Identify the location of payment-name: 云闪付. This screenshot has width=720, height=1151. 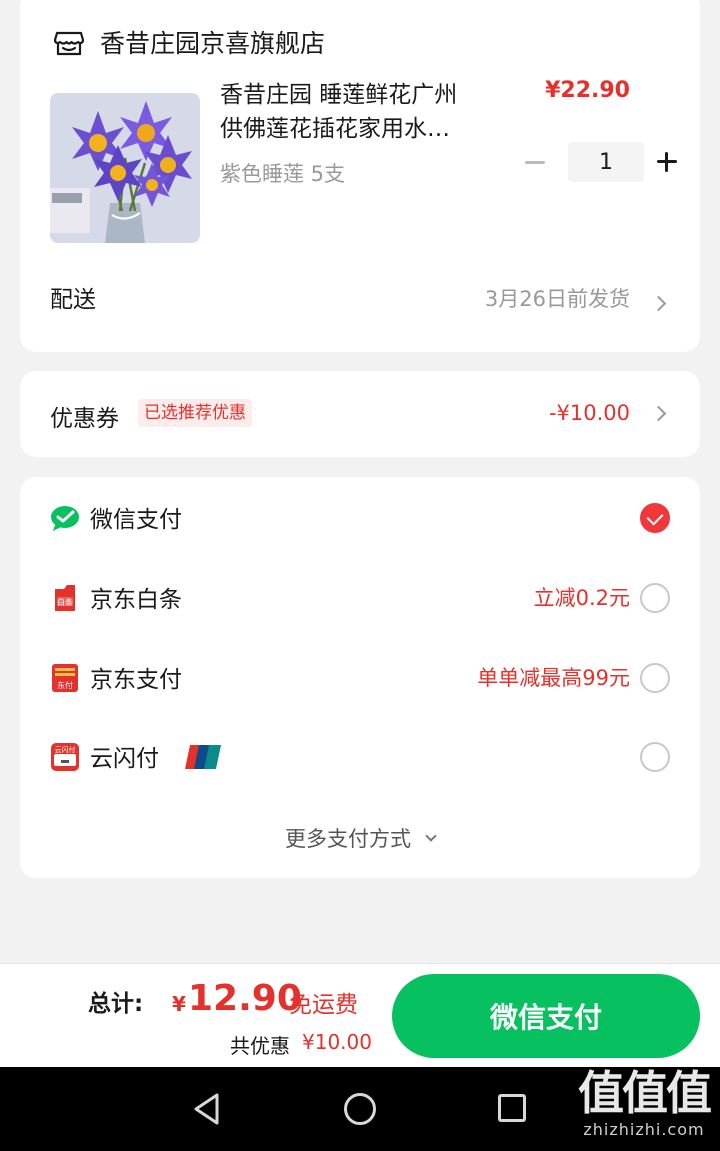
(124, 759).